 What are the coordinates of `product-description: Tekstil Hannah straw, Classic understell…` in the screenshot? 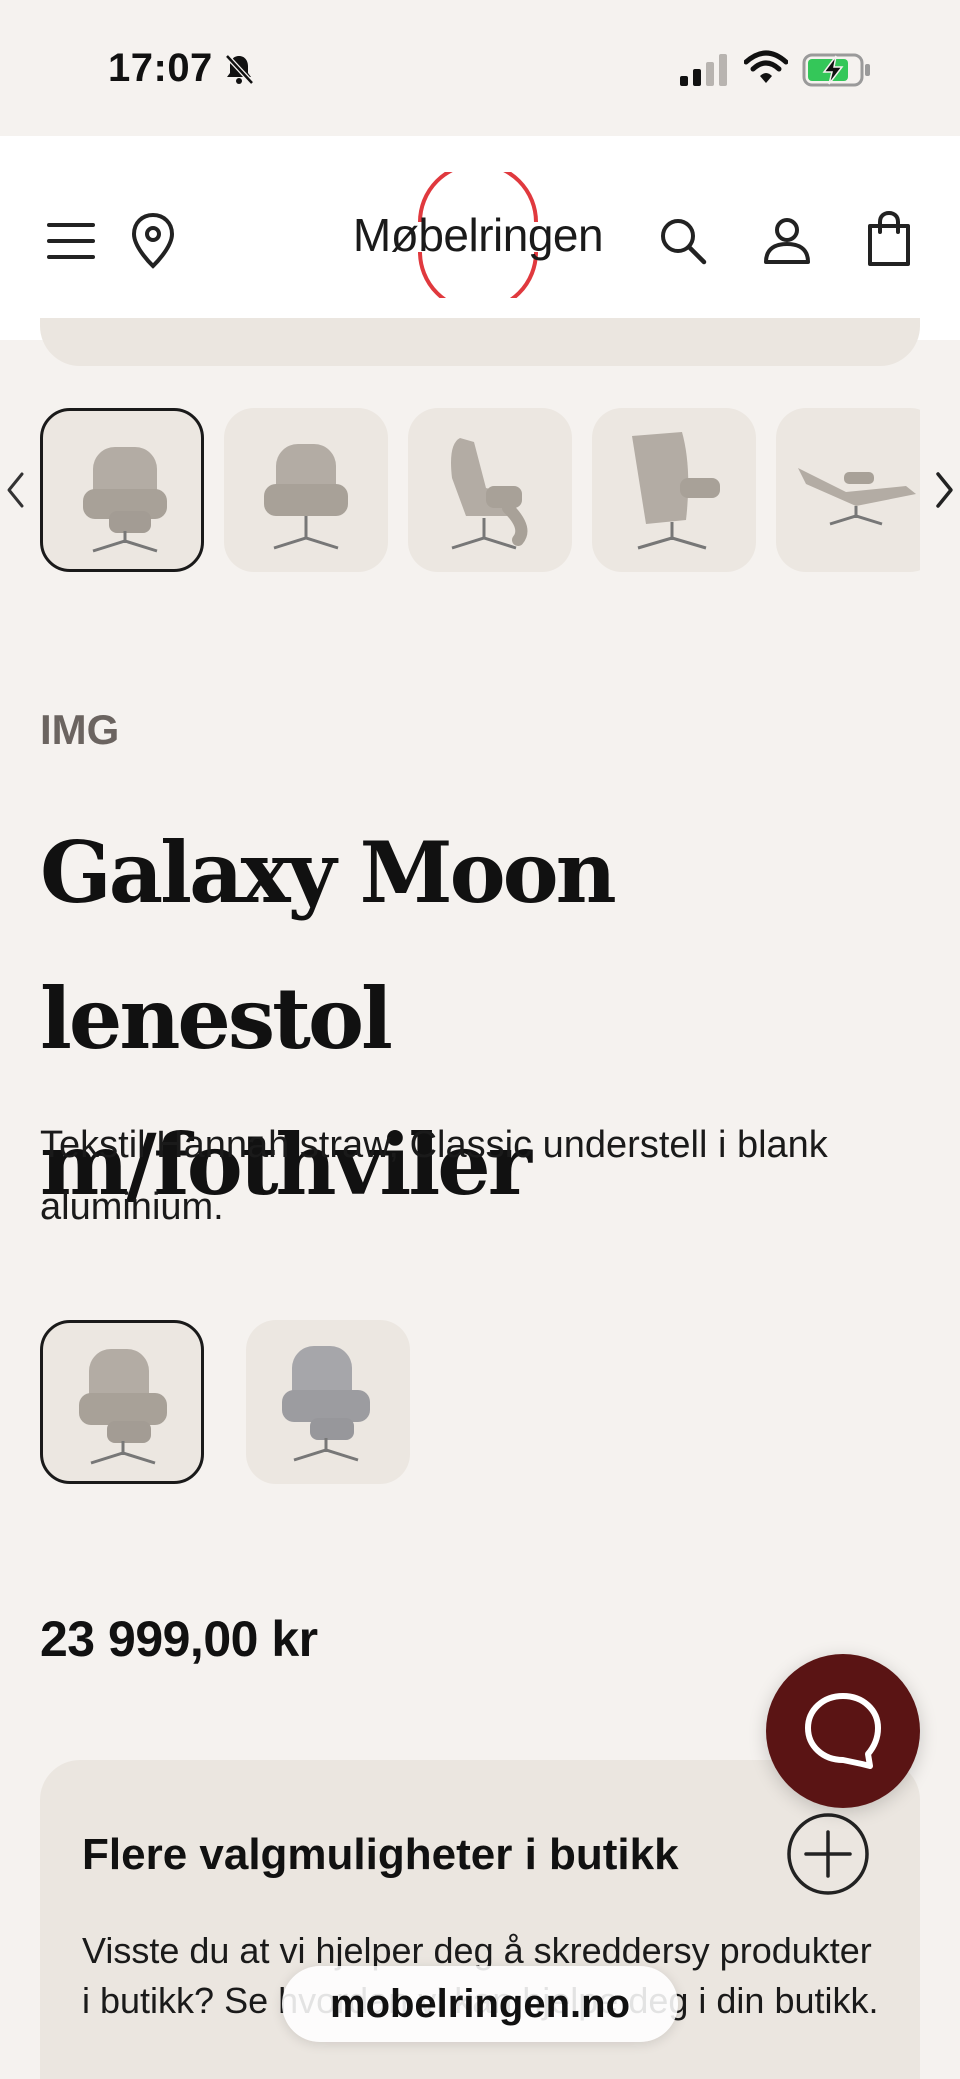 It's located at (434, 1176).